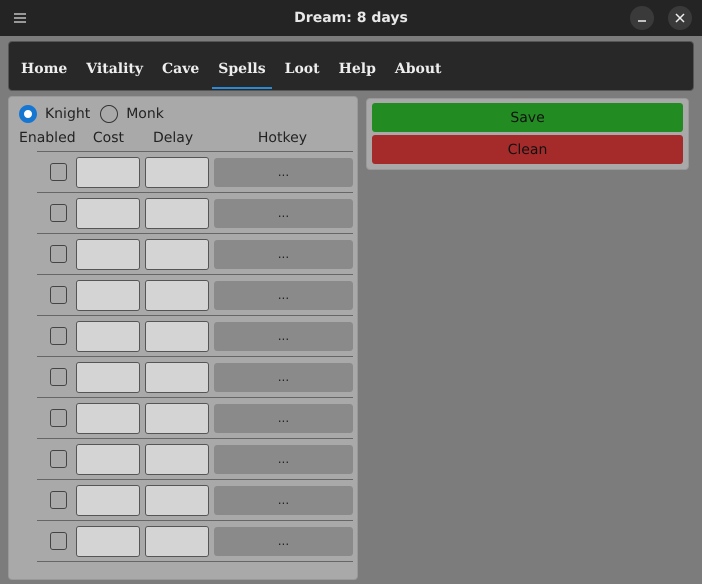  What do you see at coordinates (351, 18) in the screenshot?
I see `window-title: Dream: 8 days` at bounding box center [351, 18].